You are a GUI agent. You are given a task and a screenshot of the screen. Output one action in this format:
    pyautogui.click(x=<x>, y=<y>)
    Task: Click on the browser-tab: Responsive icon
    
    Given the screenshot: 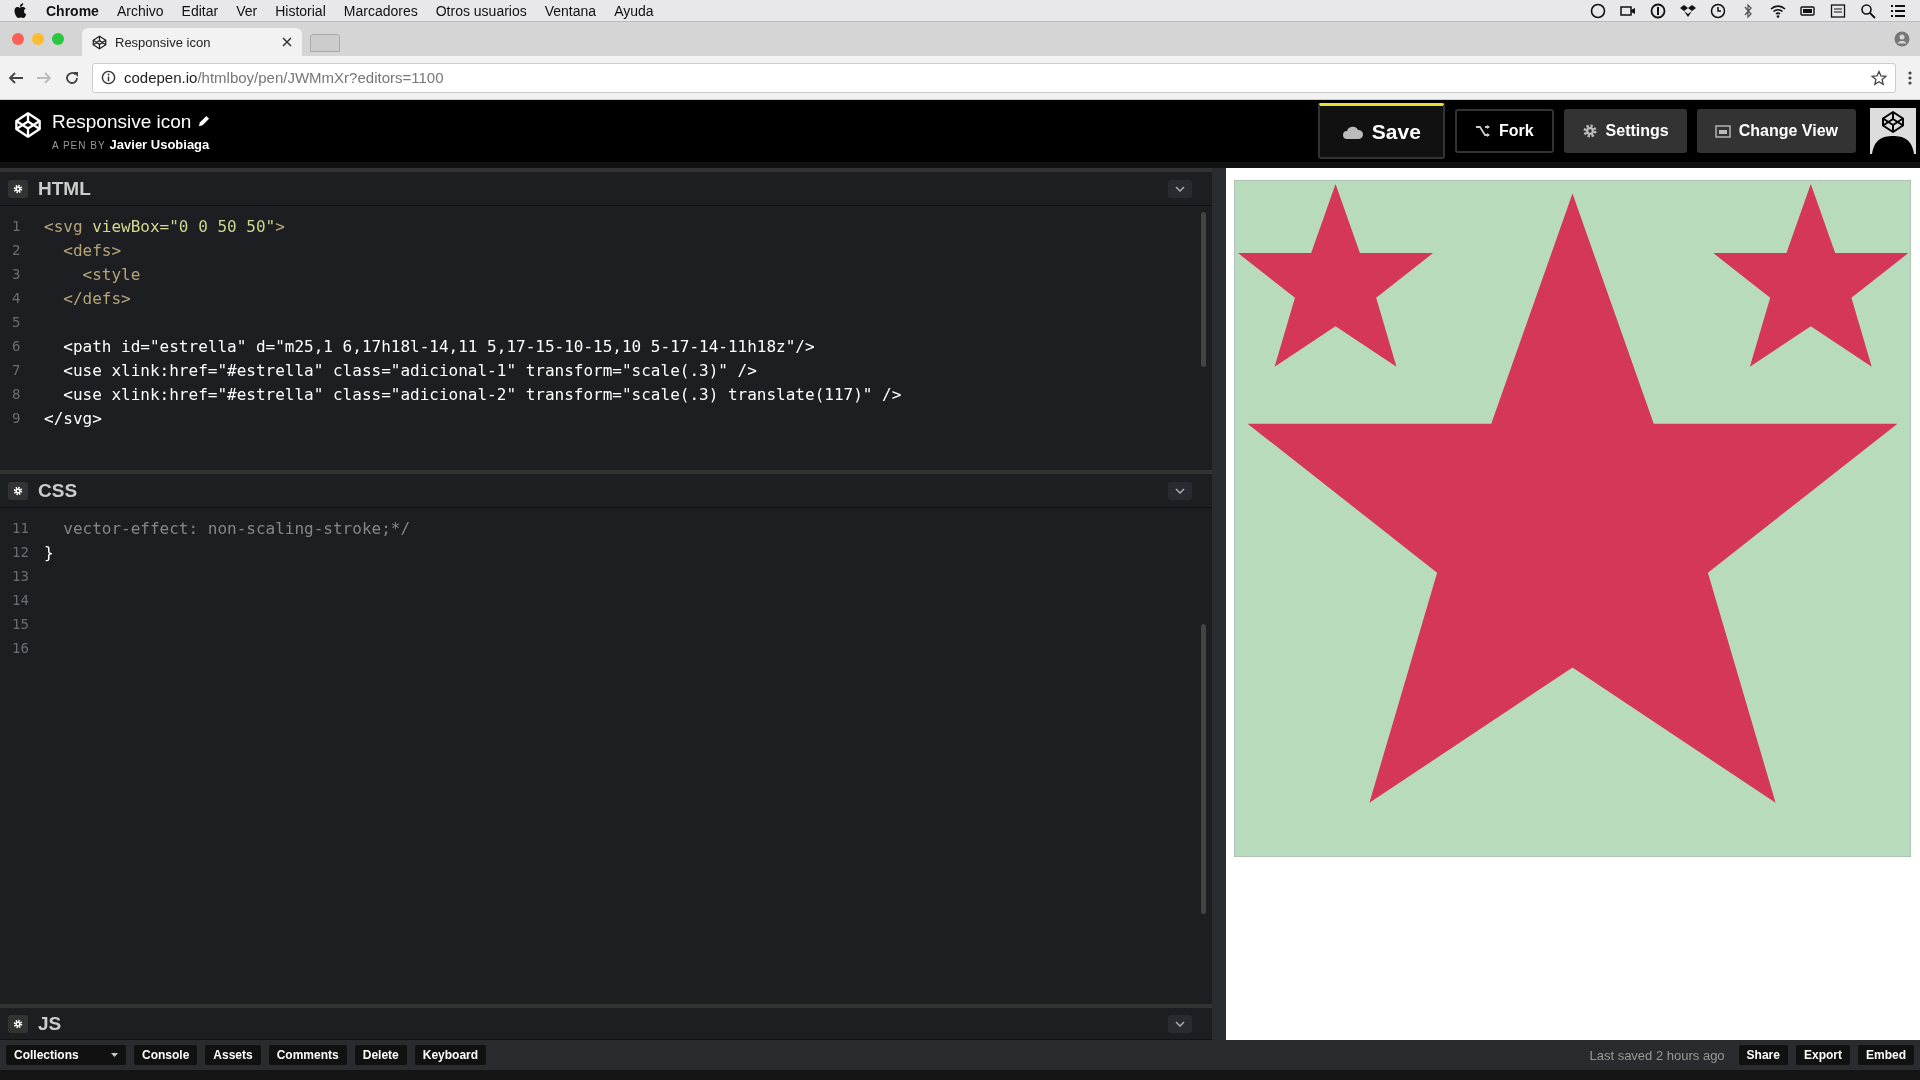 What is the action you would take?
    pyautogui.click(x=192, y=42)
    